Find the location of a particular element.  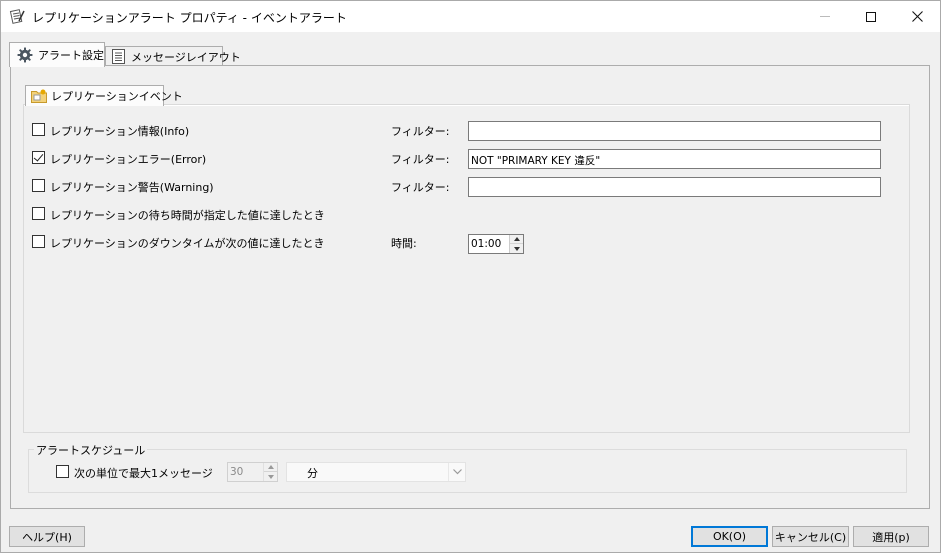

tab-replication-events: レプリケーションイベント is located at coordinates (104, 95).